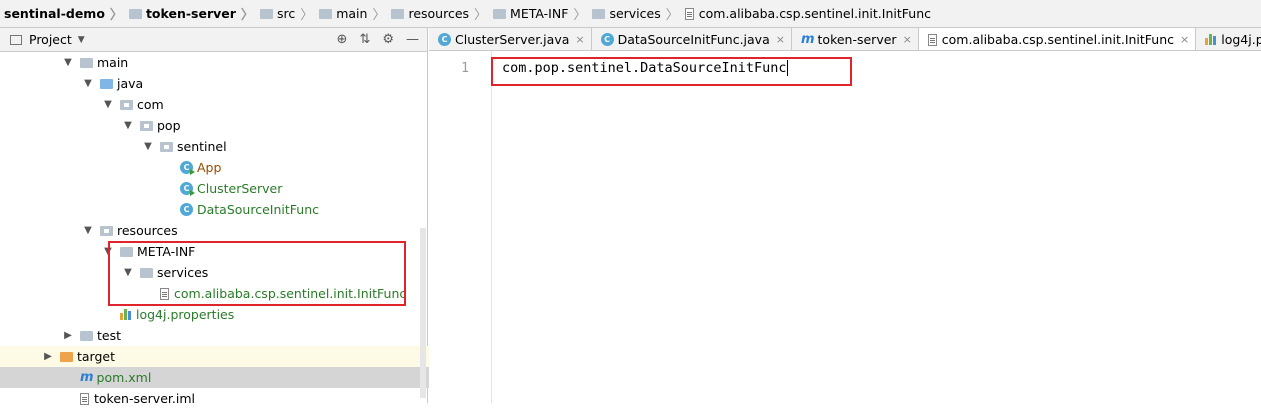 The image size is (1261, 409). Describe the element at coordinates (342, 39) in the screenshot. I see `locate-icon: ⊕` at that location.